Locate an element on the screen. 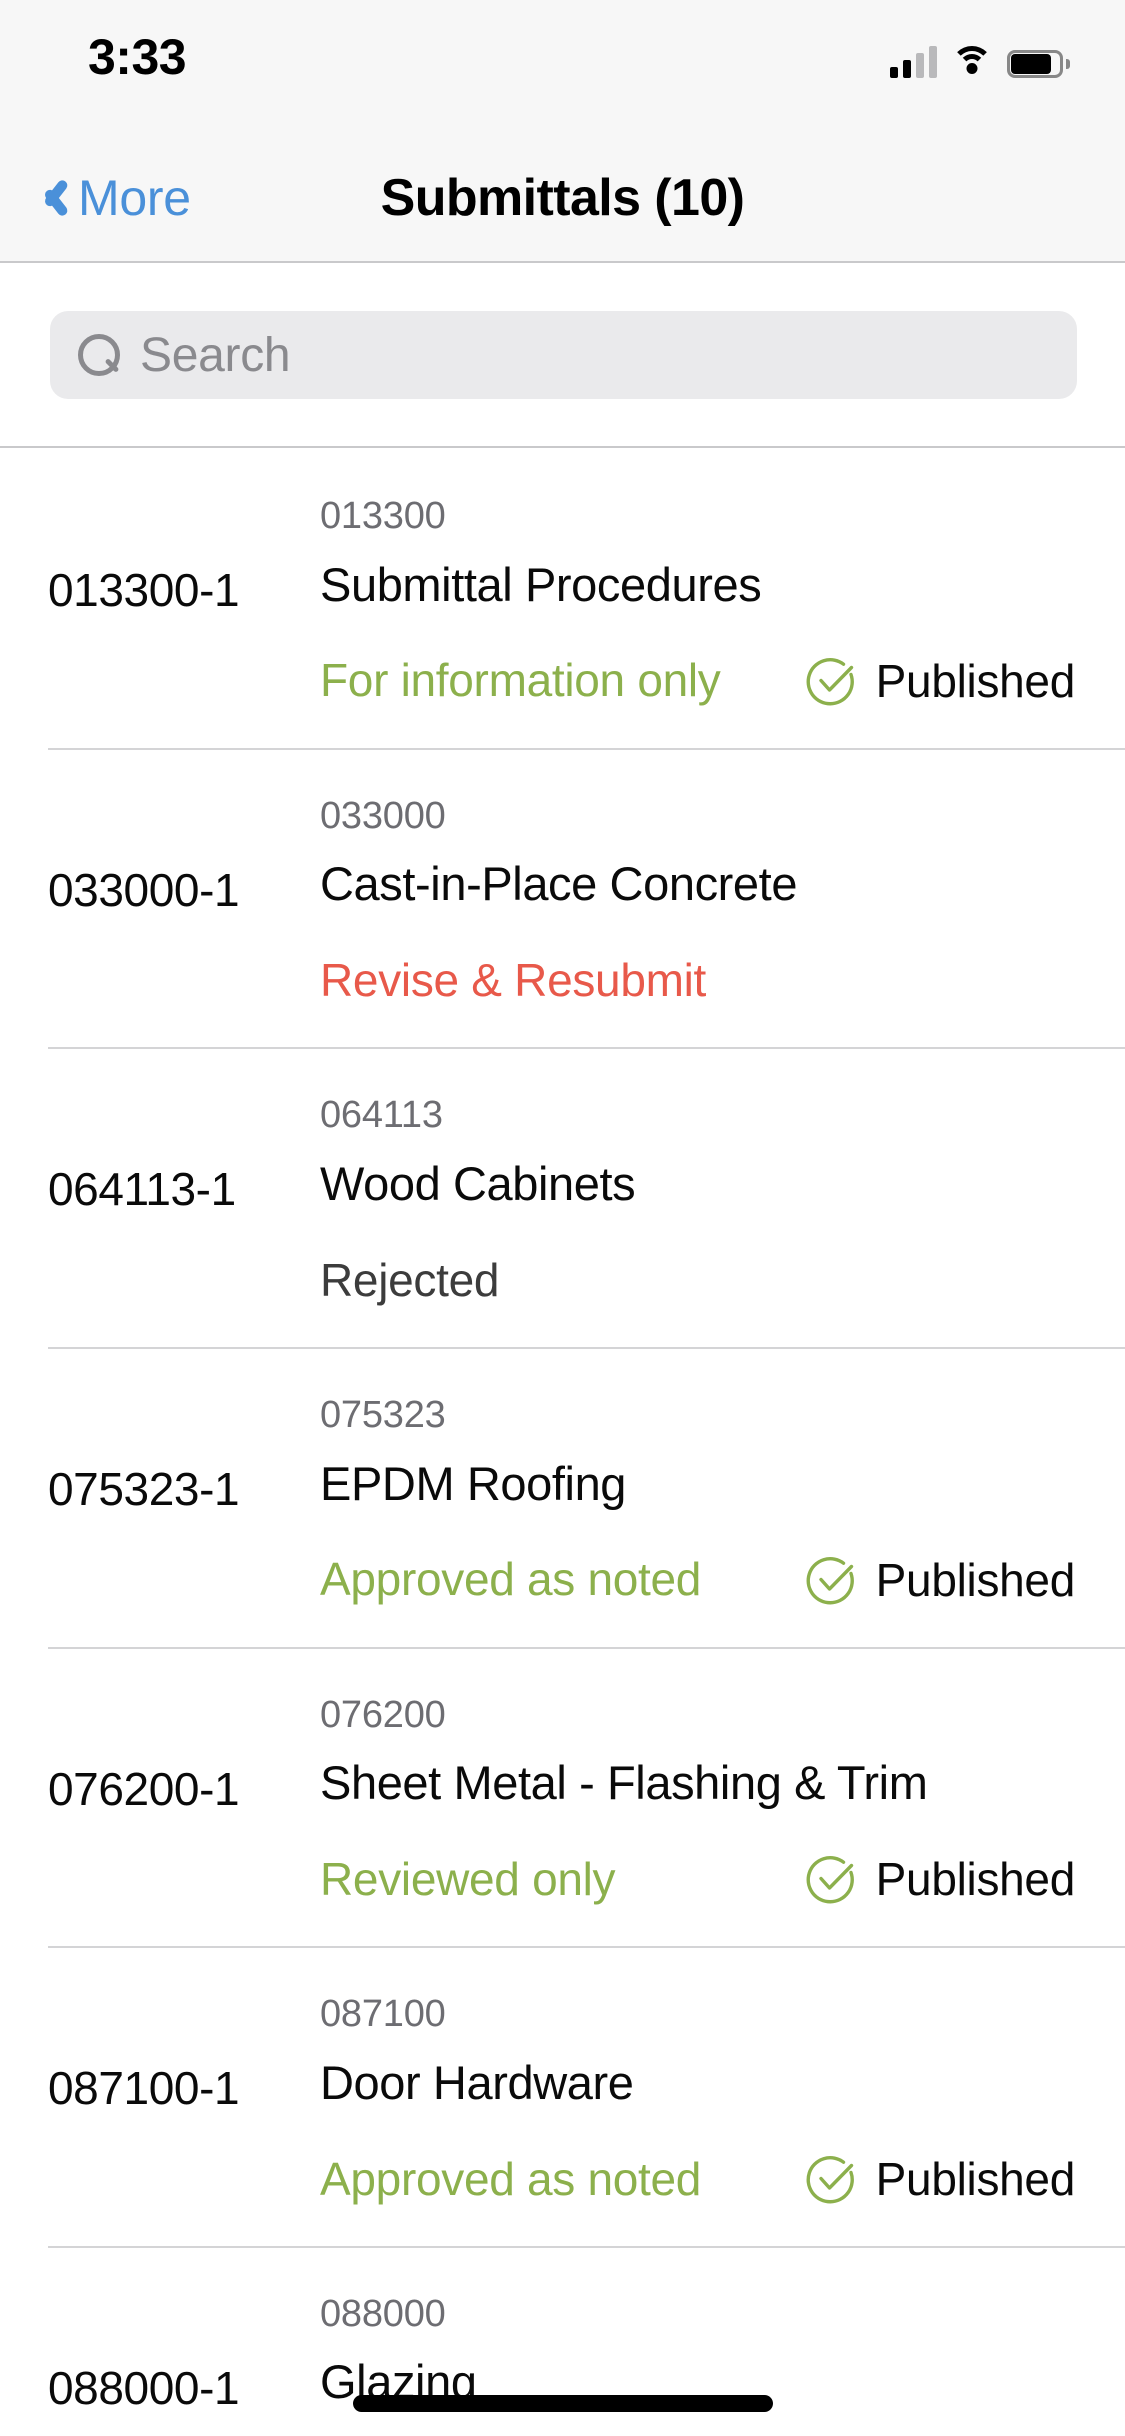 Image resolution: width=1125 pixels, height=2436 pixels. status-bar-indicators is located at coordinates (980, 58).